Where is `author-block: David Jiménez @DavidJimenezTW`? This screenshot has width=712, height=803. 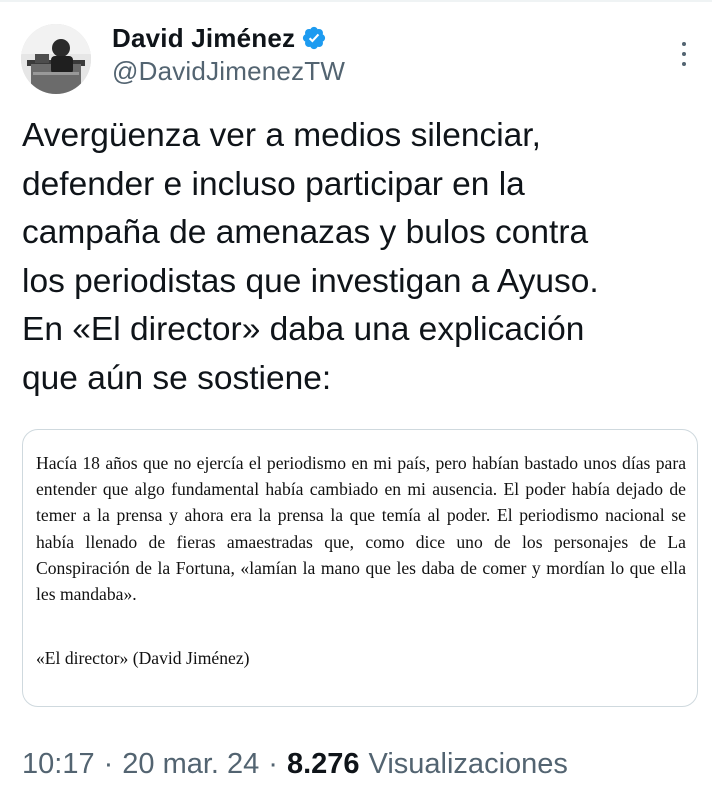
author-block: David Jiménez @DavidJimenezTW is located at coordinates (228, 54).